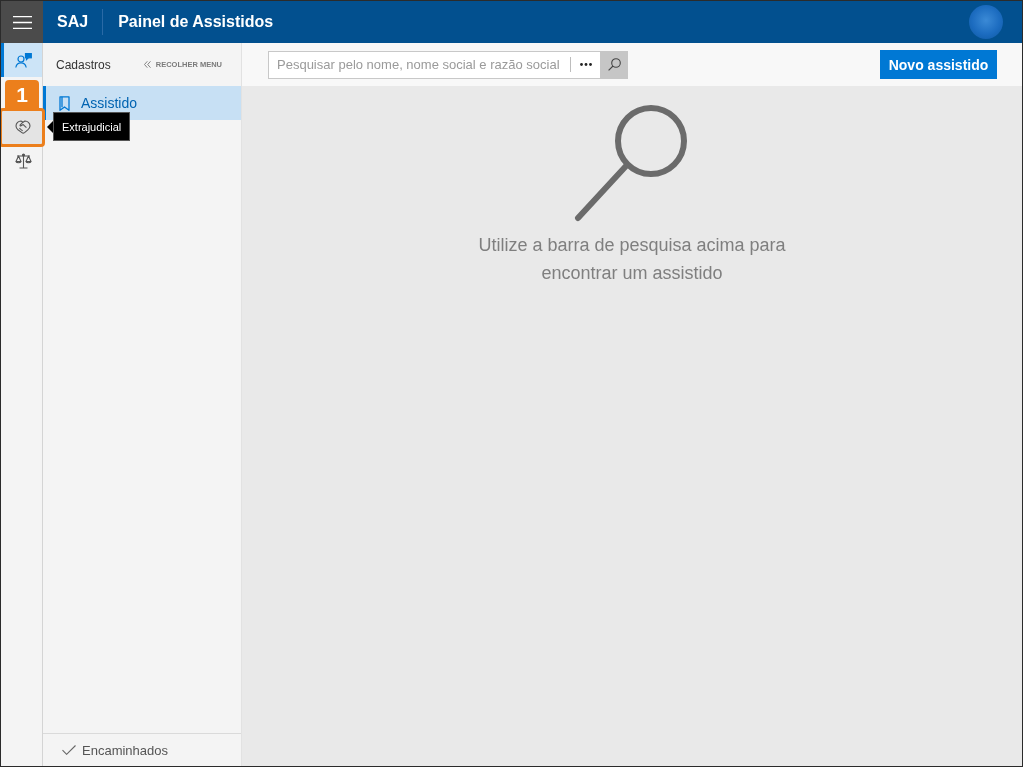 Image resolution: width=1023 pixels, height=767 pixels. What do you see at coordinates (23, 161) in the screenshot?
I see `scales-icon` at bounding box center [23, 161].